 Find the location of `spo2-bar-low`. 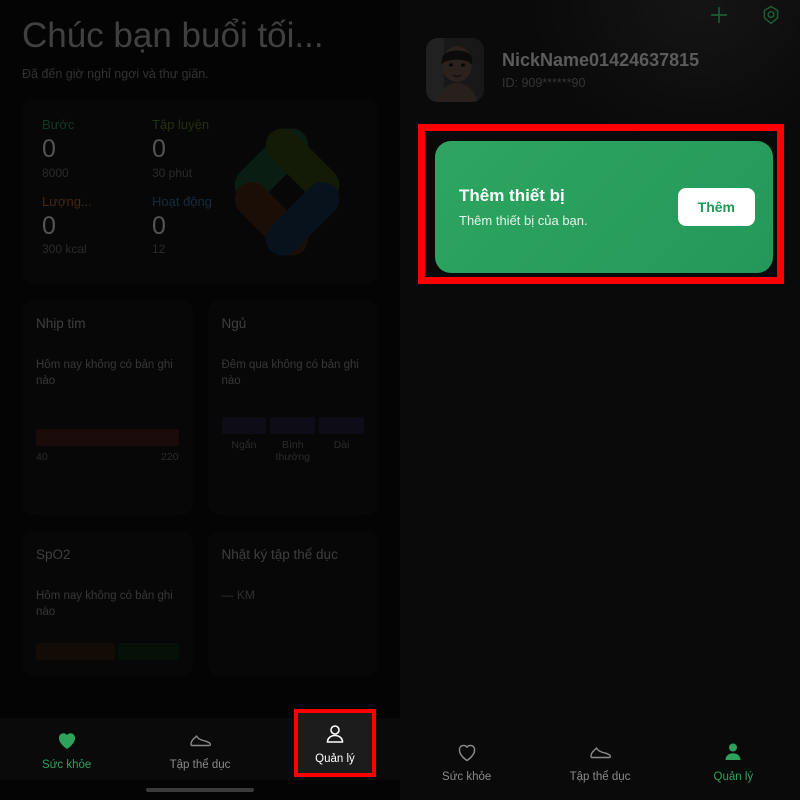

spo2-bar-low is located at coordinates (75, 651).